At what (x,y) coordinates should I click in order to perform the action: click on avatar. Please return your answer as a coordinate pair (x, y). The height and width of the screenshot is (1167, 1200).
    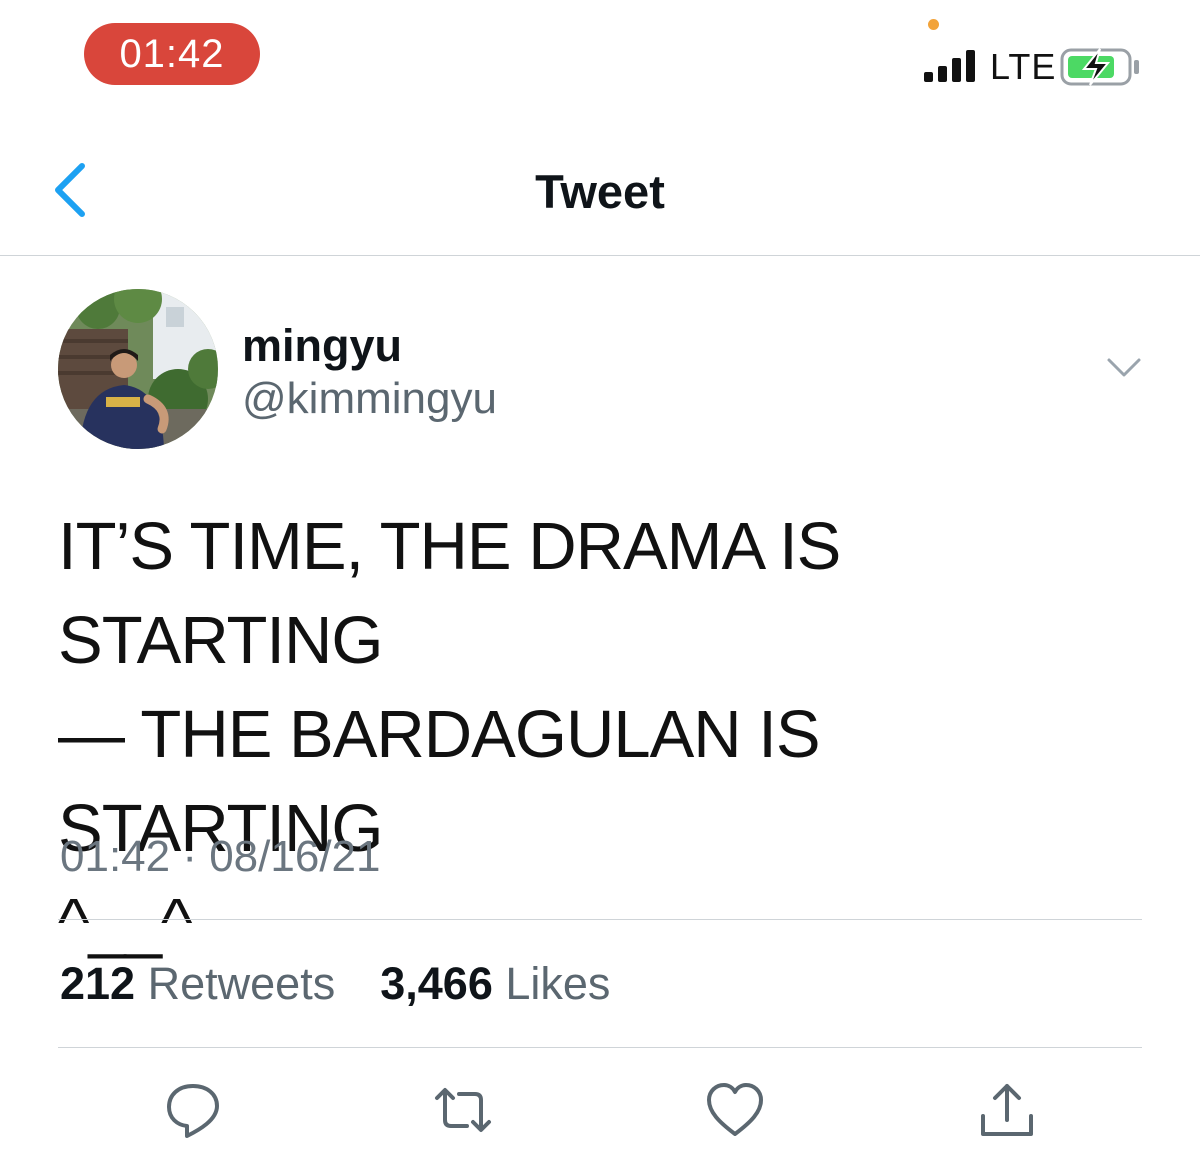
    Looking at the image, I should click on (138, 369).